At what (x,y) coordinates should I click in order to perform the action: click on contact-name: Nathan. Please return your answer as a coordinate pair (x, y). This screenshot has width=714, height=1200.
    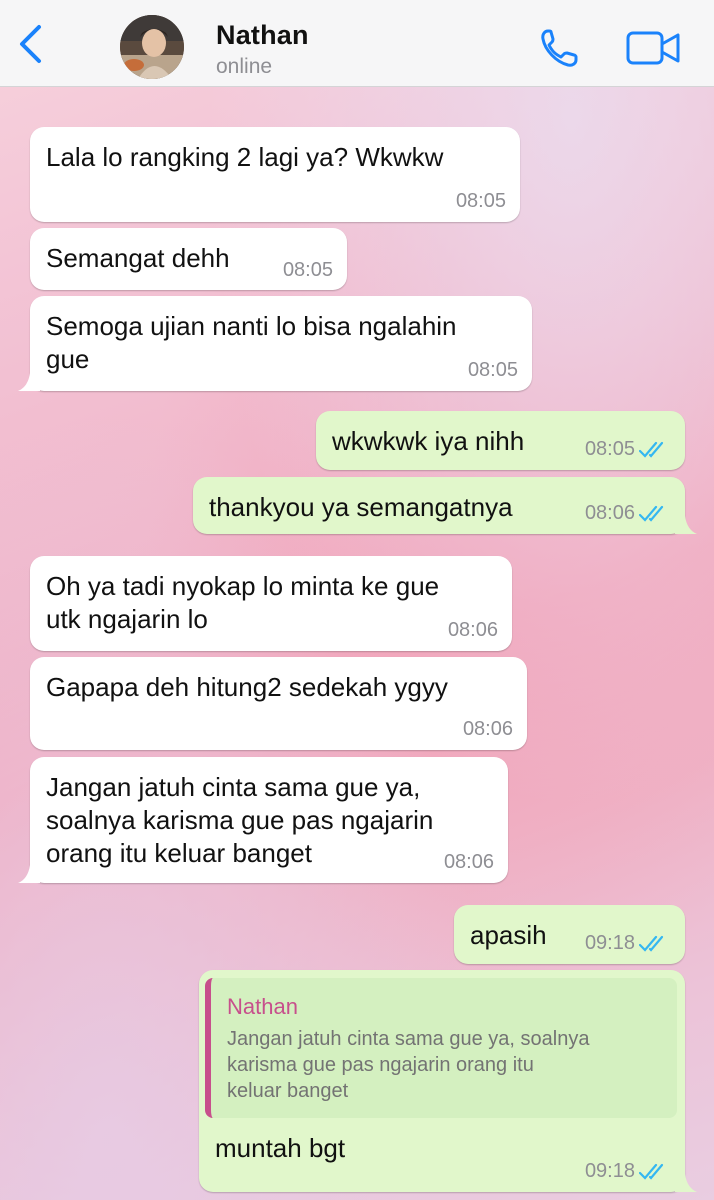
    Looking at the image, I should click on (262, 35).